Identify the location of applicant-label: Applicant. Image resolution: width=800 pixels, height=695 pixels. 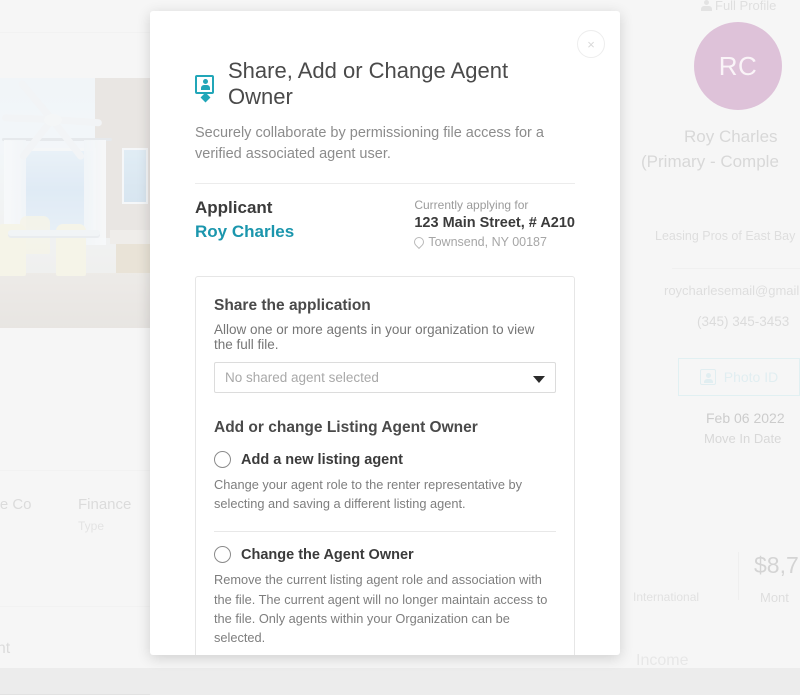
(244, 208).